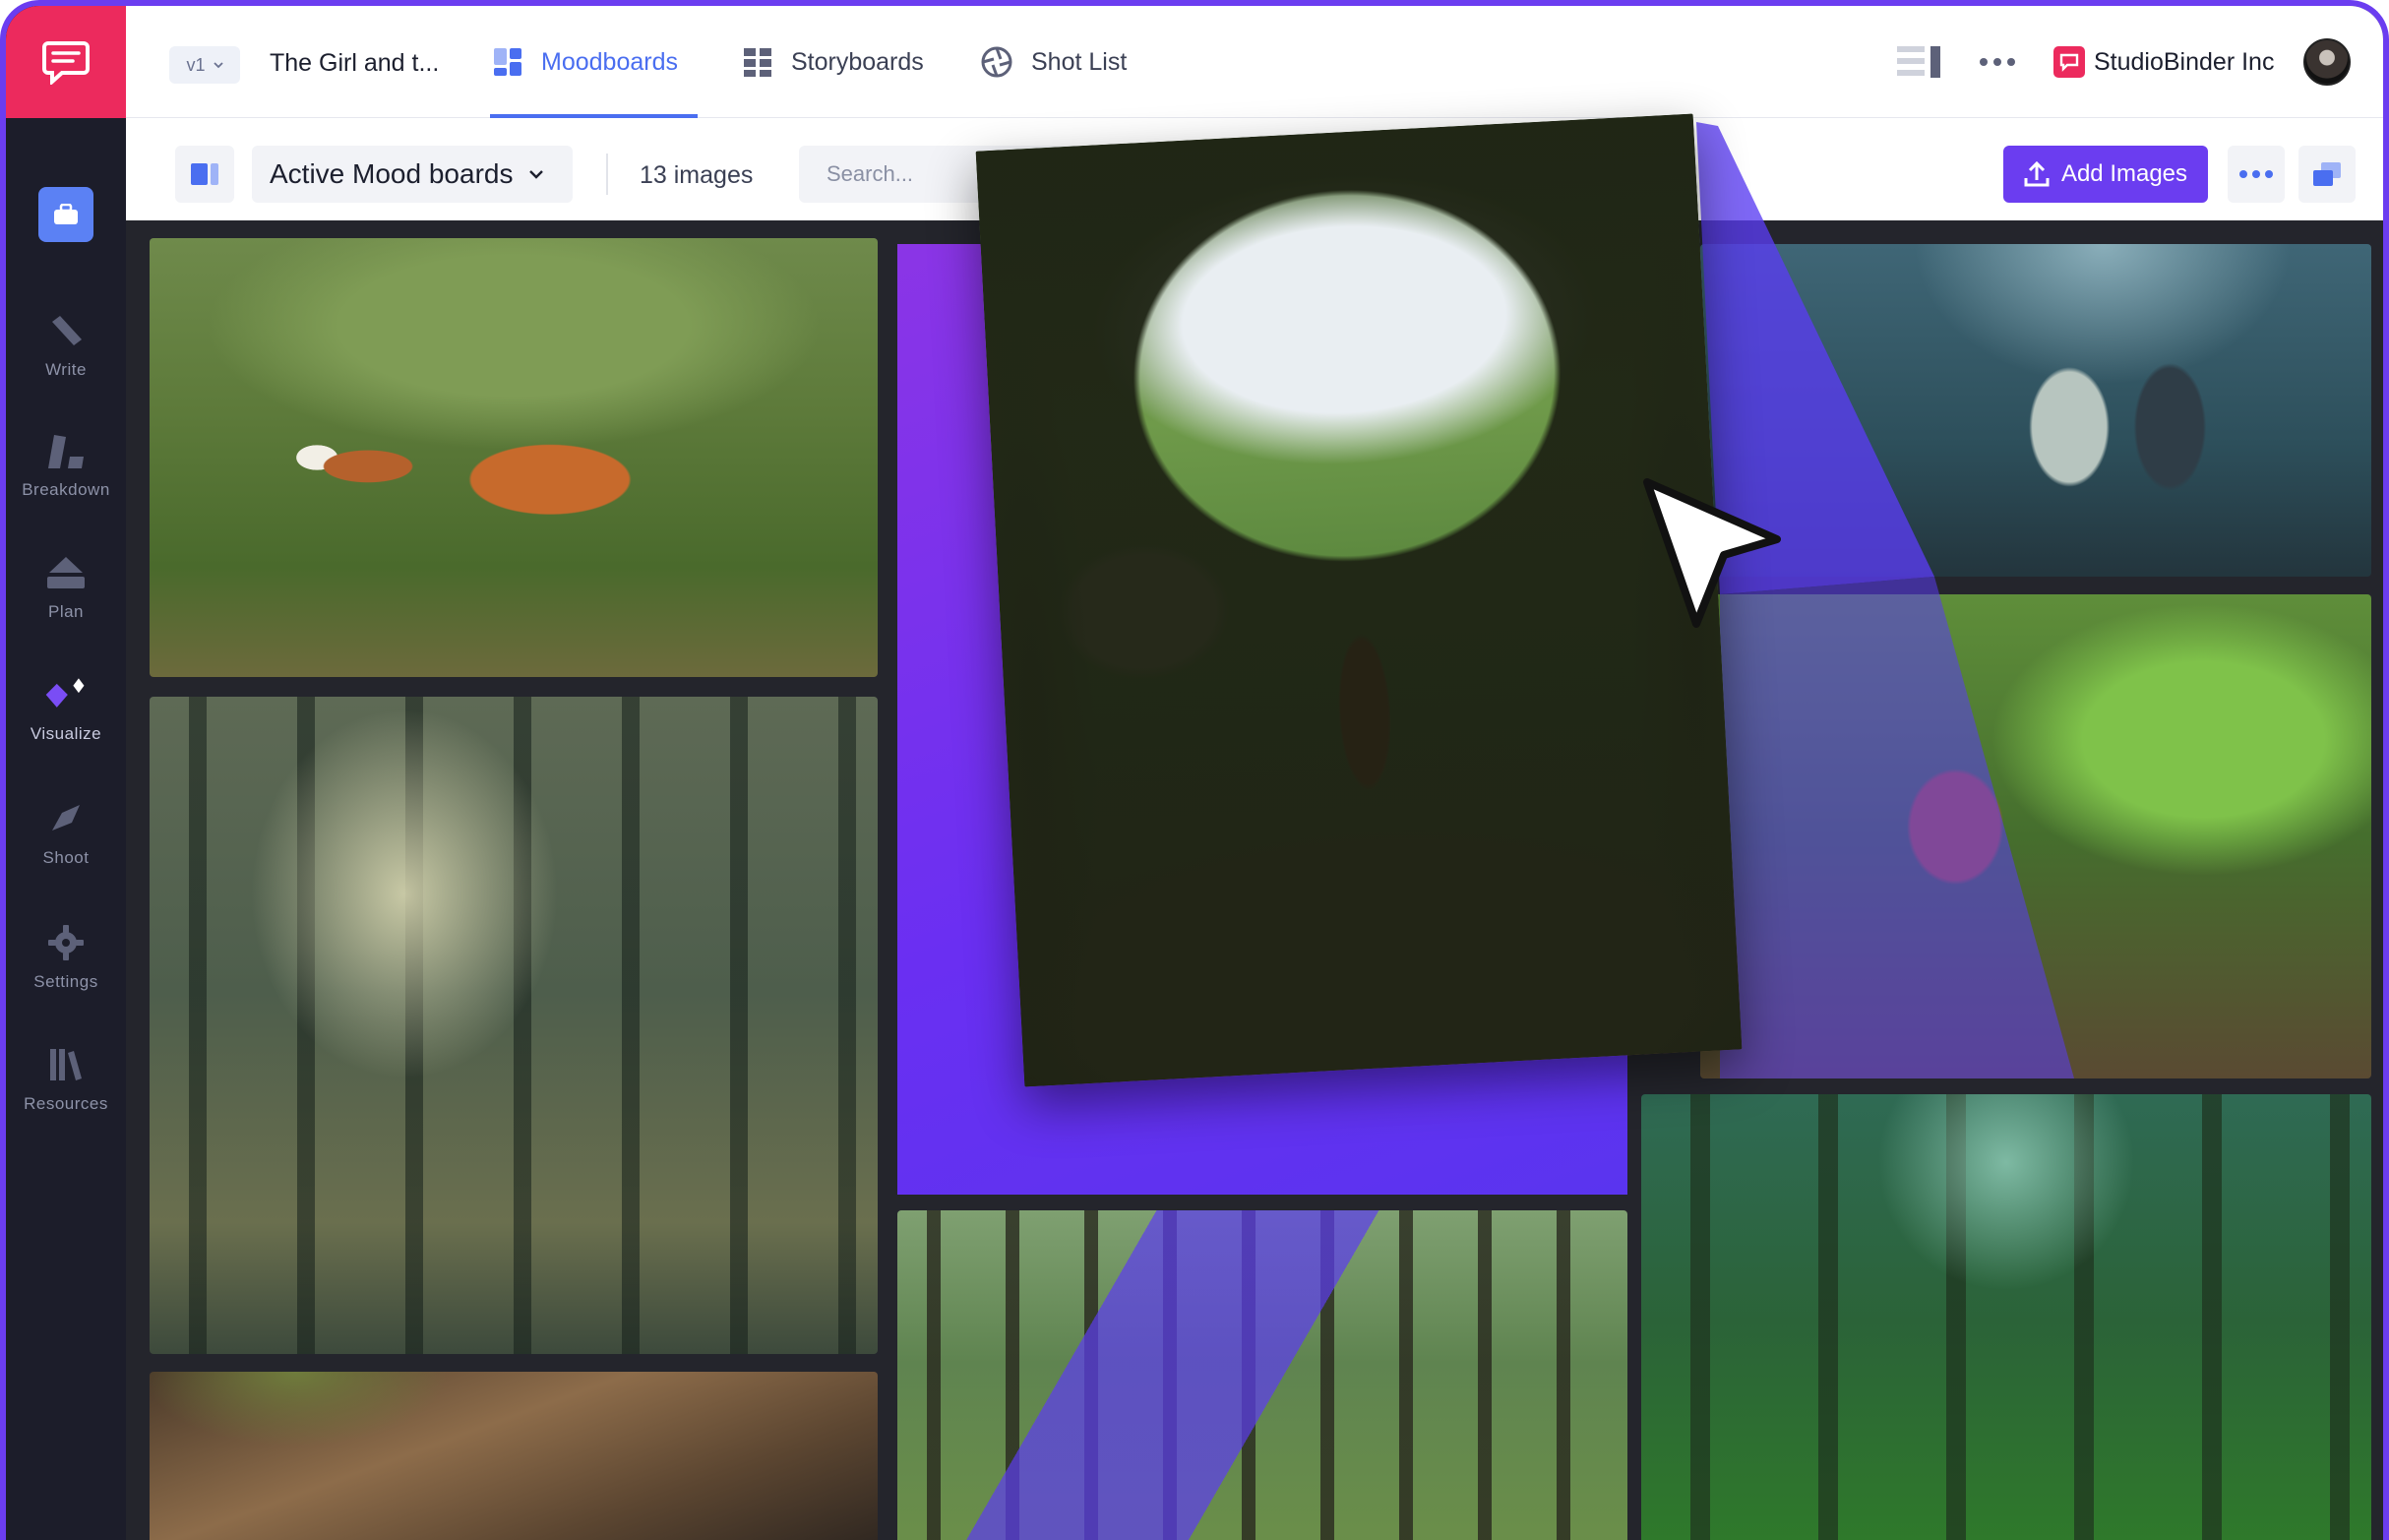 This screenshot has width=2389, height=1540. What do you see at coordinates (997, 62) in the screenshot?
I see `camera-aperture-icon` at bounding box center [997, 62].